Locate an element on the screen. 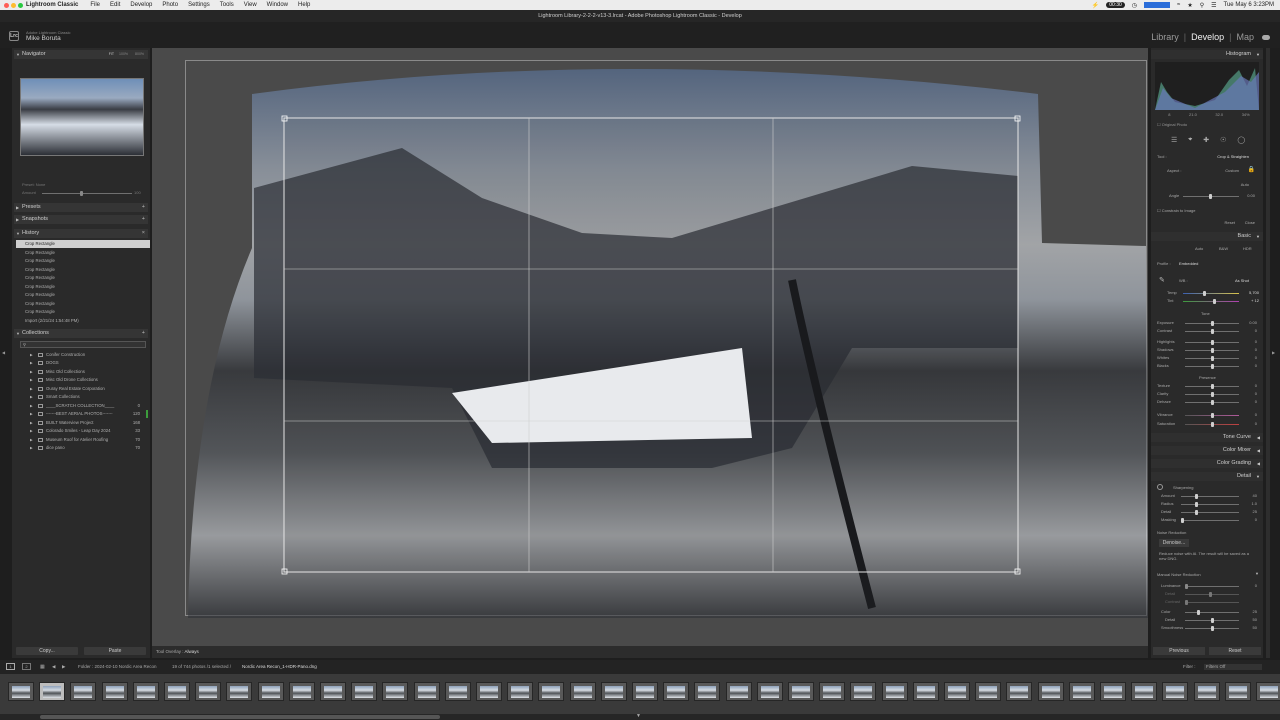 This screenshot has height=720, width=1280. collection-item: ▶ DOGS is located at coordinates (83, 363).